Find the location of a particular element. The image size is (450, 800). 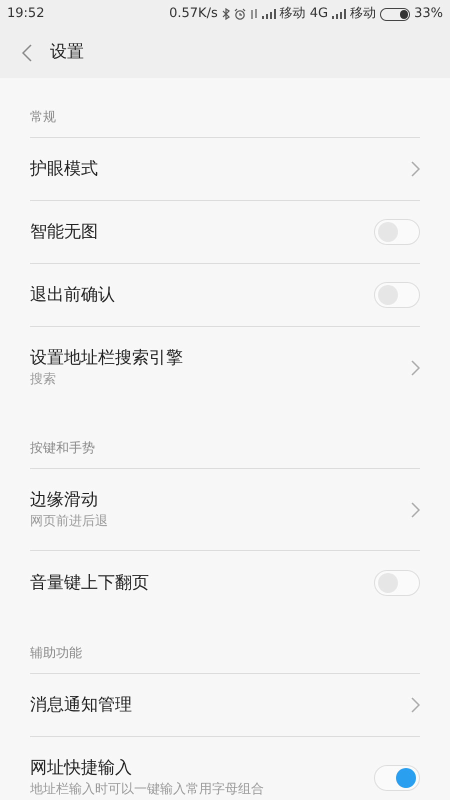

page-title: 设置 is located at coordinates (67, 52).